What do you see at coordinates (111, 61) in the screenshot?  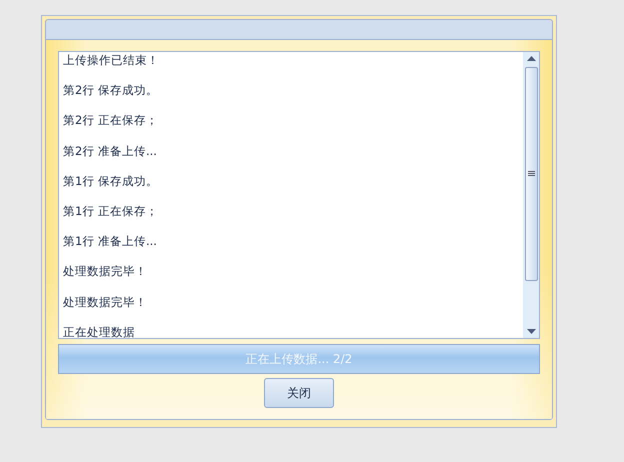 I see `log-line: 上传操作已结束！` at bounding box center [111, 61].